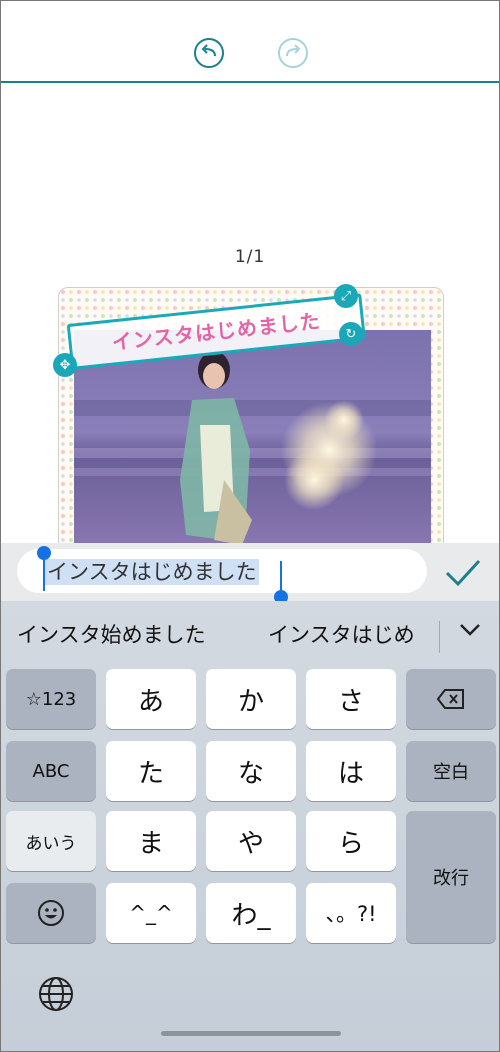 Image resolution: width=500 pixels, height=1052 pixels. I want to click on backspace-icon, so click(450, 699).